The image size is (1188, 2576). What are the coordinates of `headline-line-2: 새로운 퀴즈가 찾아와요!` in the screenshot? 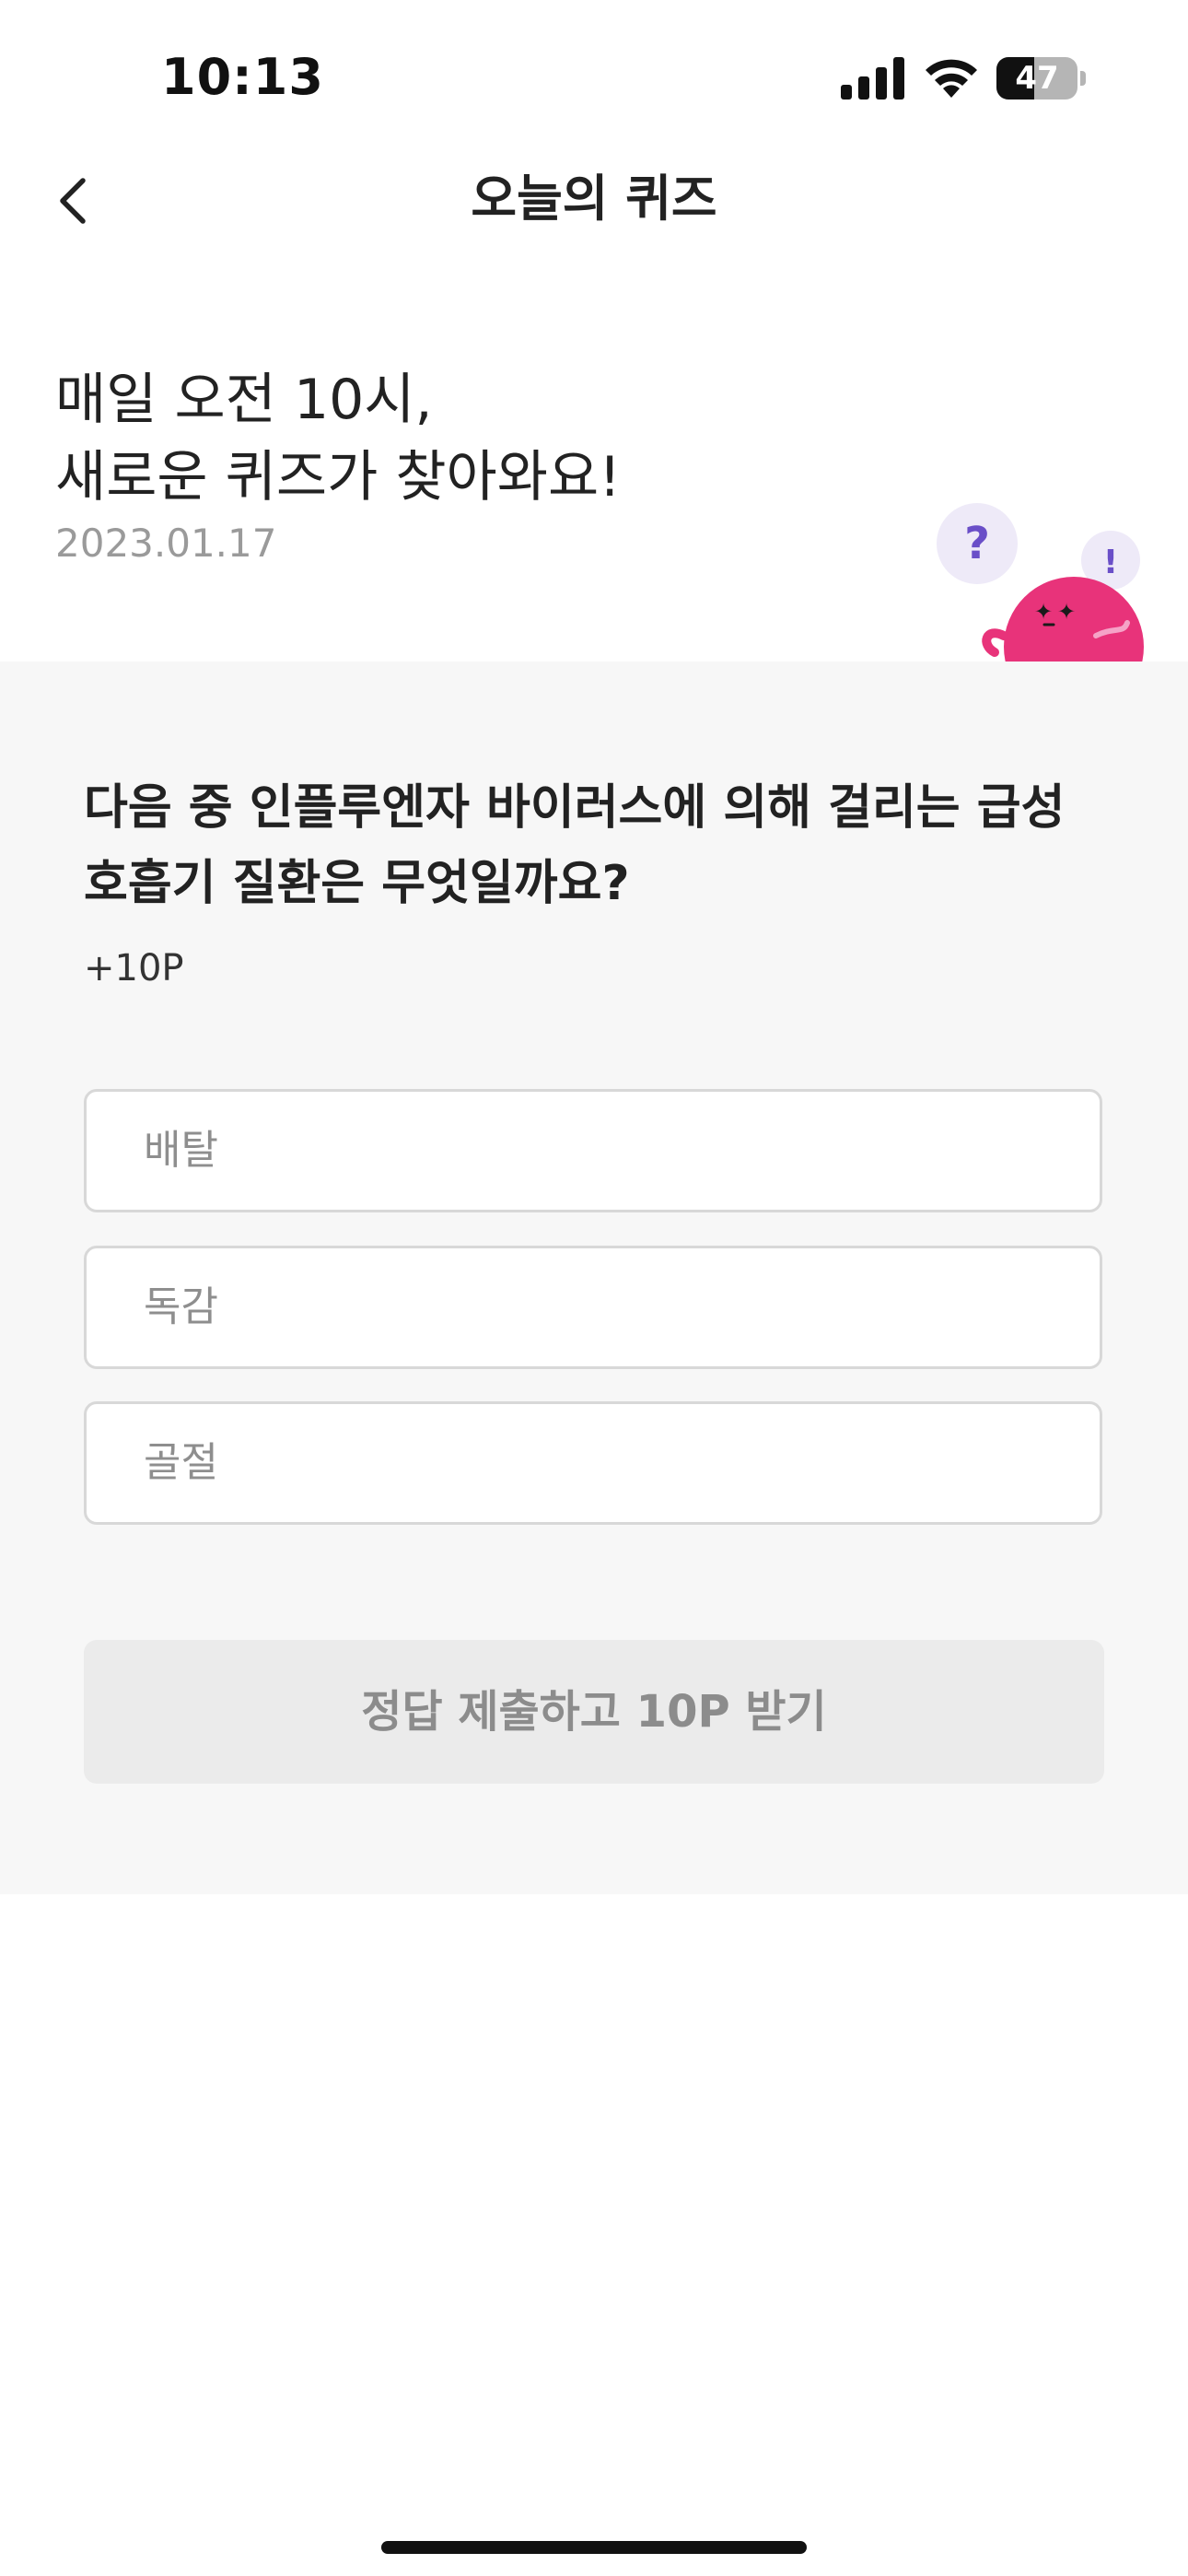 It's located at (338, 477).